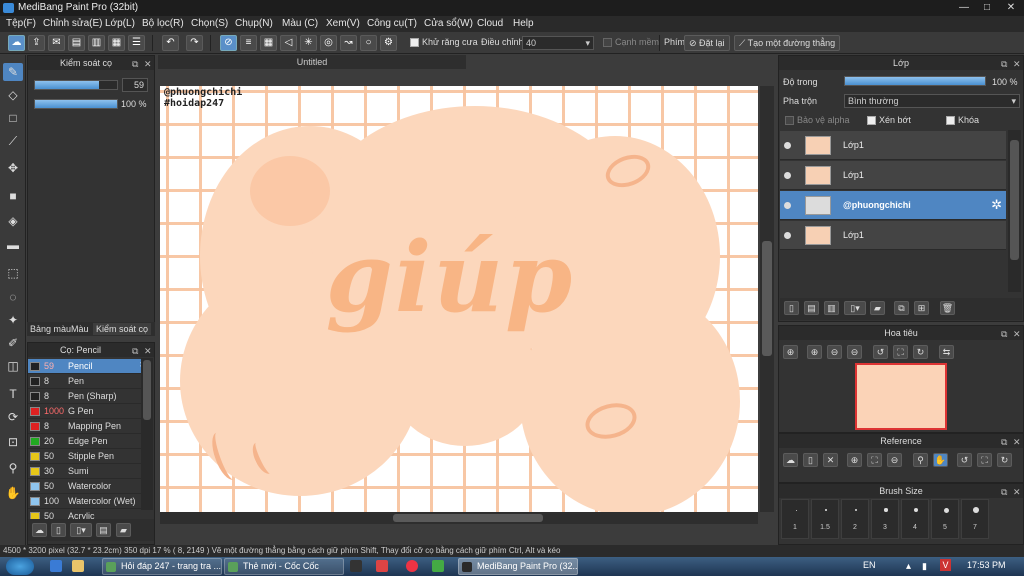 The image size is (1024, 576). What do you see at coordinates (39, 530) in the screenshot?
I see `cloud-brush-icon: ☁` at bounding box center [39, 530].